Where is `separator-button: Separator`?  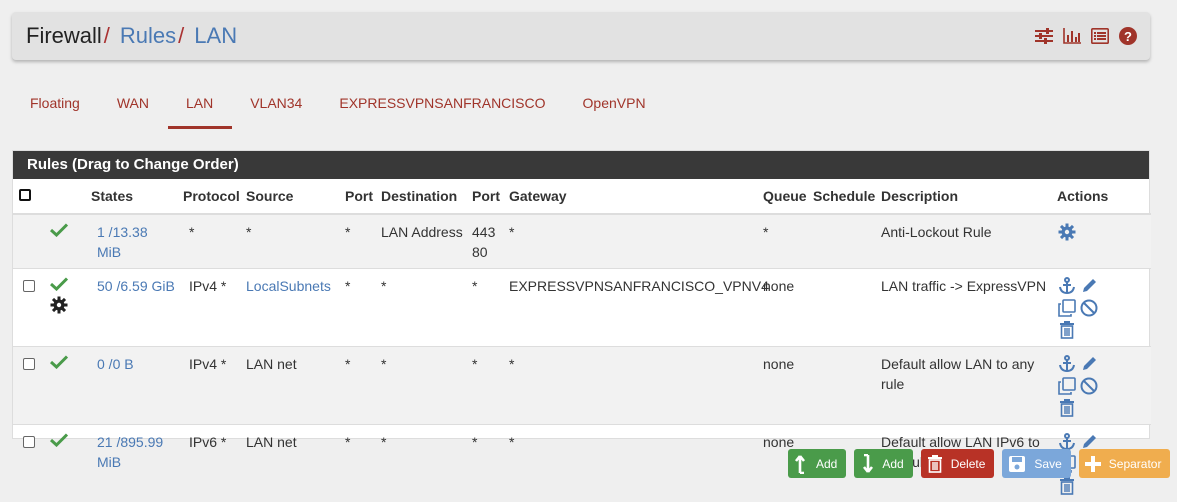 separator-button: Separator is located at coordinates (1125, 463).